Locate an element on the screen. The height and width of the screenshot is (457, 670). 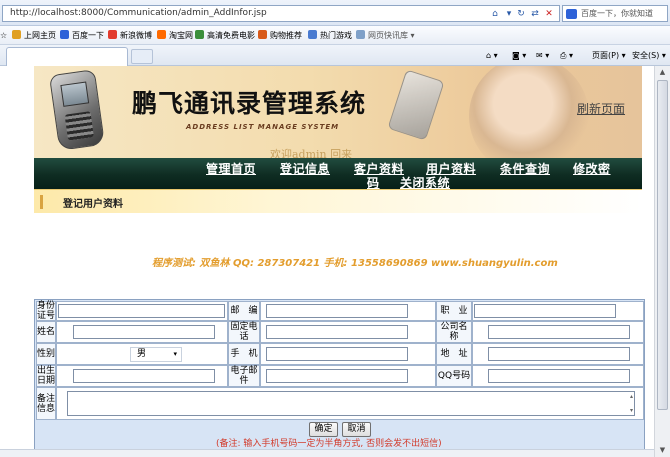
fav-item-taobao: 淘宝网 is located at coordinates (175, 35).